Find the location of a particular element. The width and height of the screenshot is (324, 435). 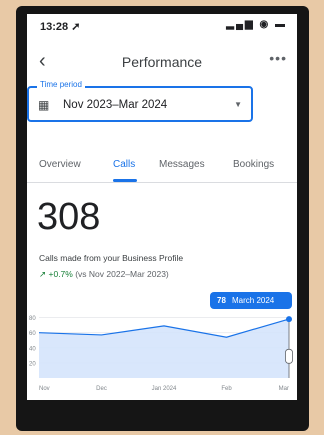

y-tick-label: 60 is located at coordinates (32, 334).